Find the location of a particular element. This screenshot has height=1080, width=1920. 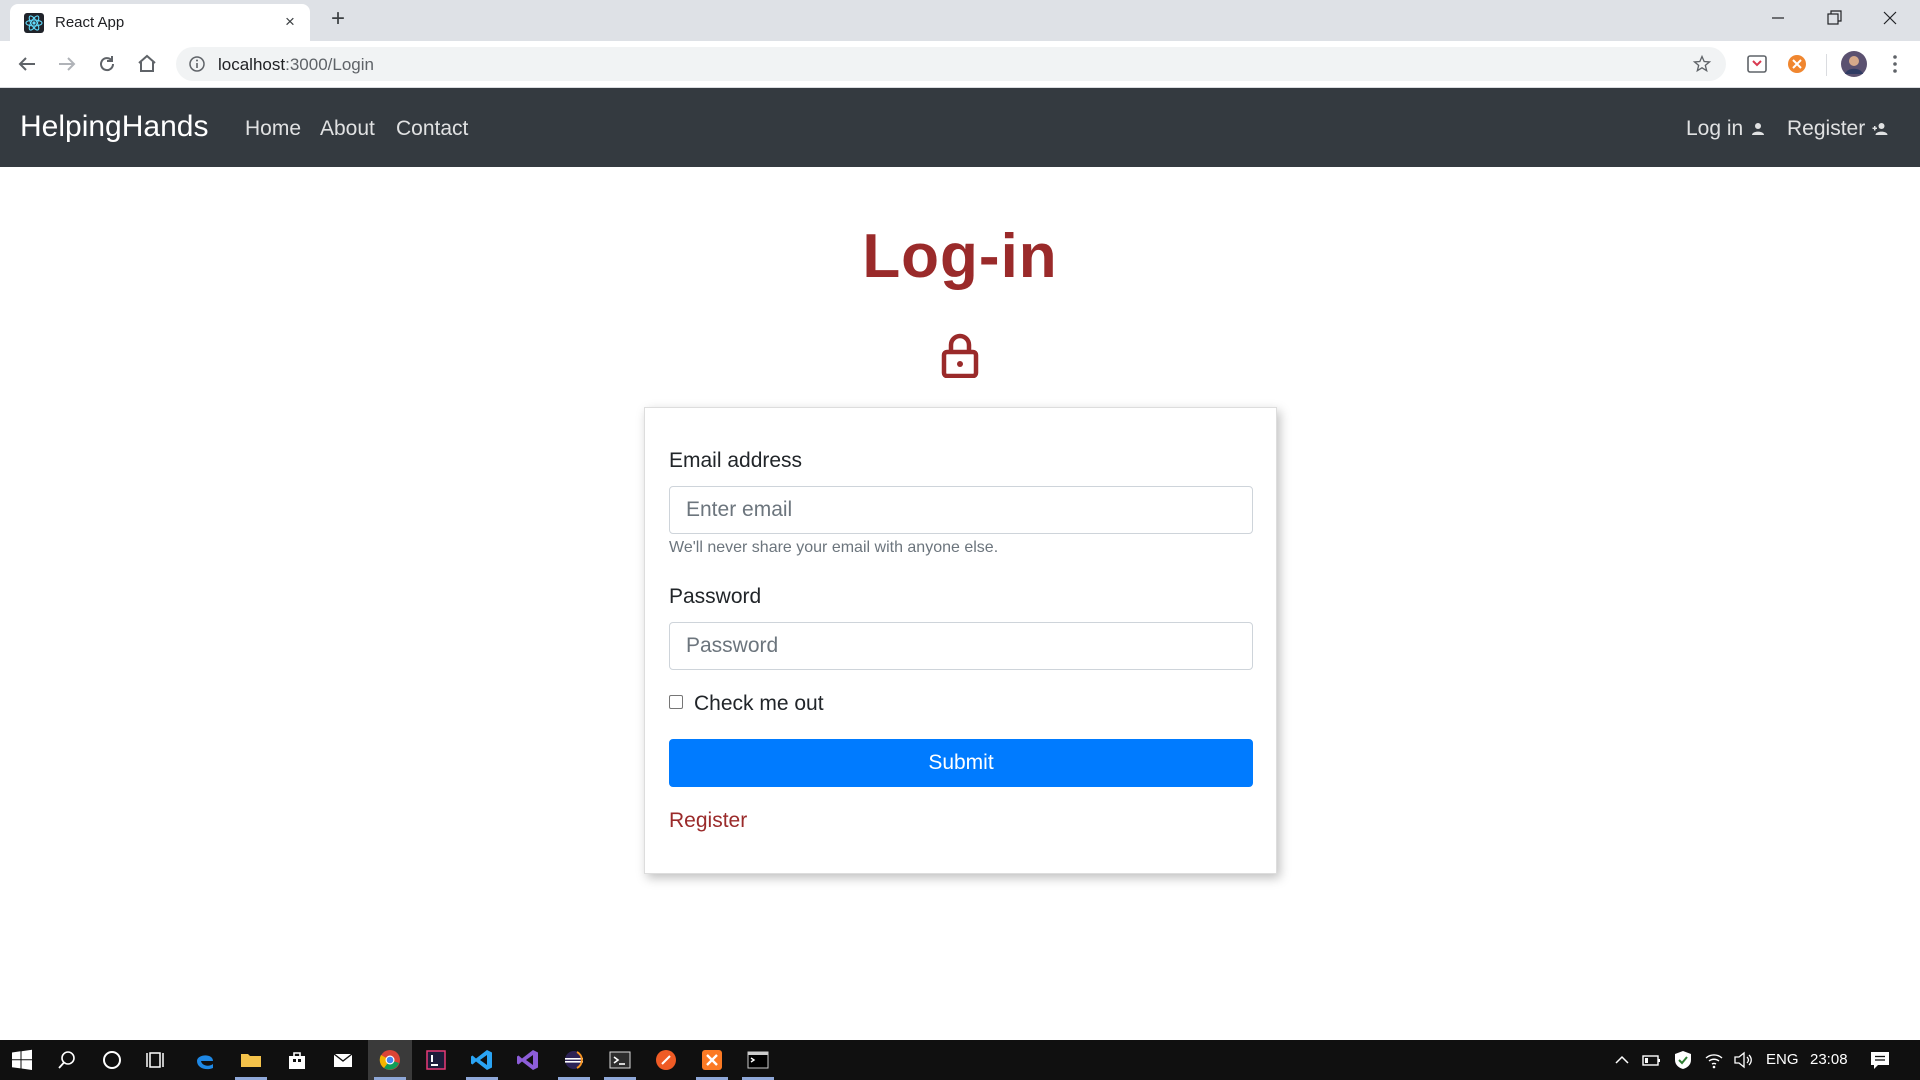

xampp-icon is located at coordinates (712, 1060).